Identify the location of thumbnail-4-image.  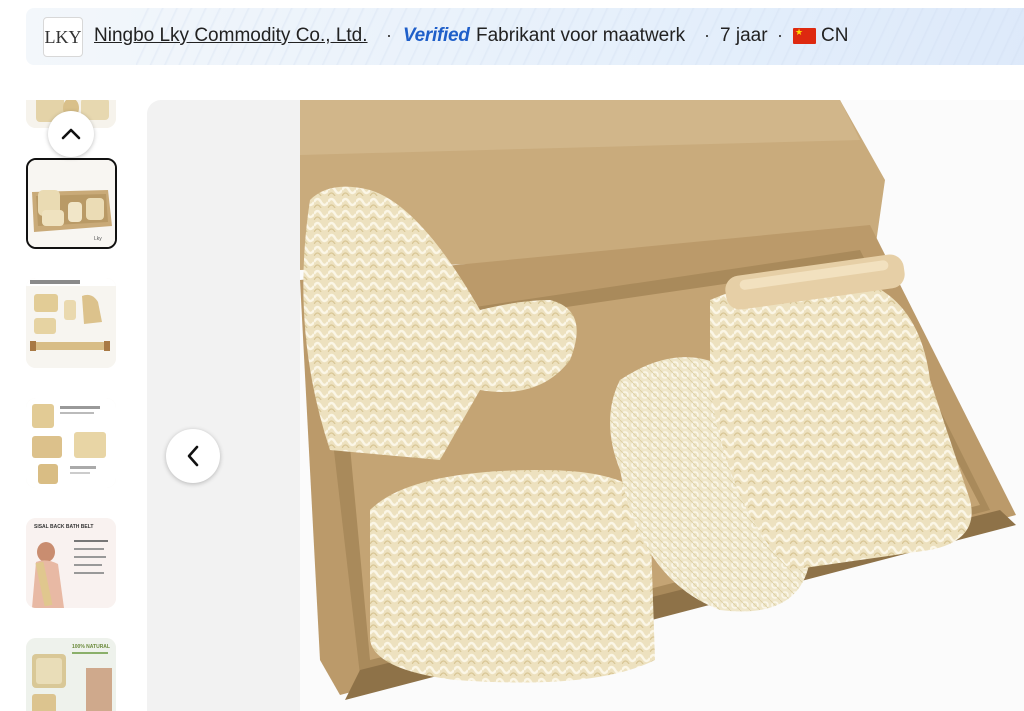
(71, 443).